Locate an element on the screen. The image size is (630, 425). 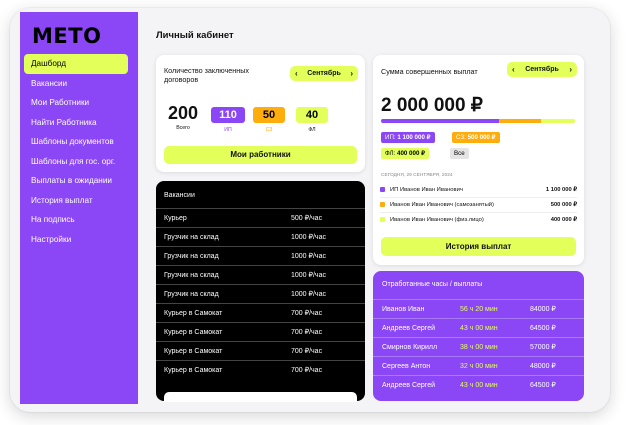
vacancies-more-button is located at coordinates (260, 397).